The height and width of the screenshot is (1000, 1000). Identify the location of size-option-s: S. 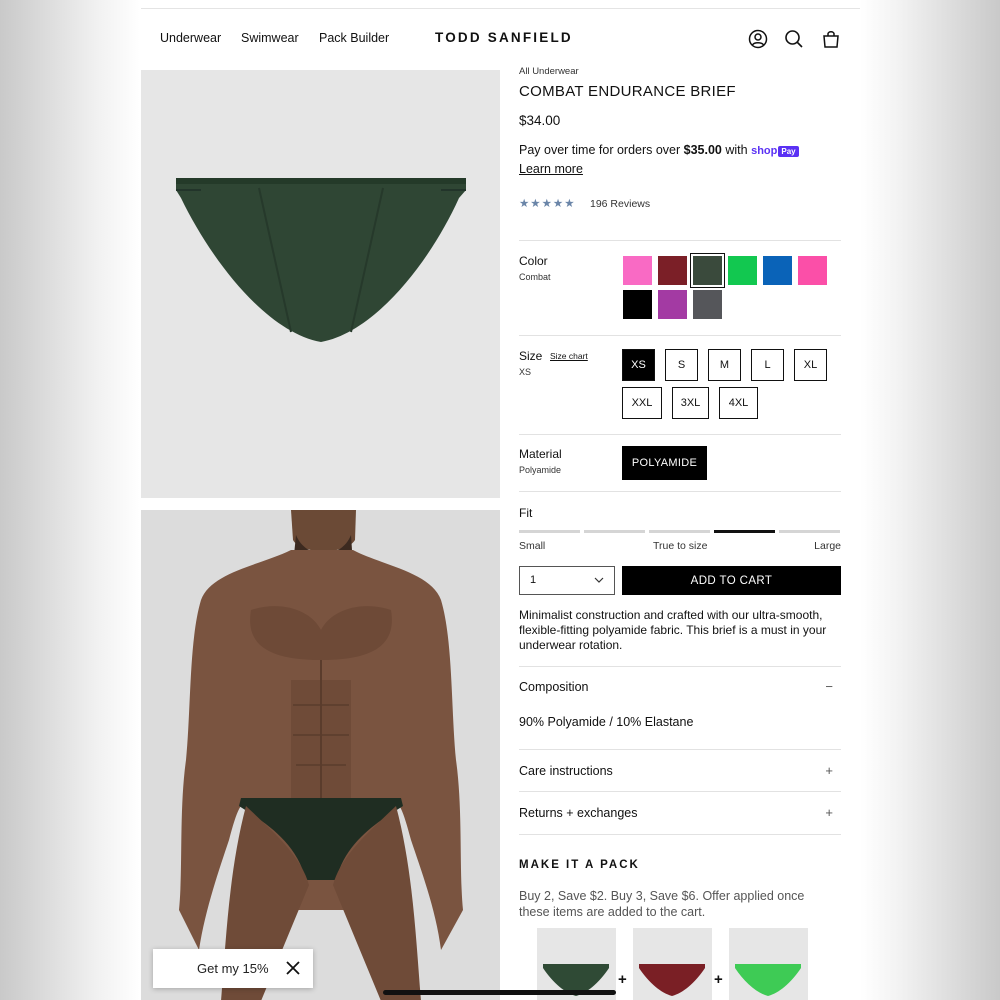
(681, 365).